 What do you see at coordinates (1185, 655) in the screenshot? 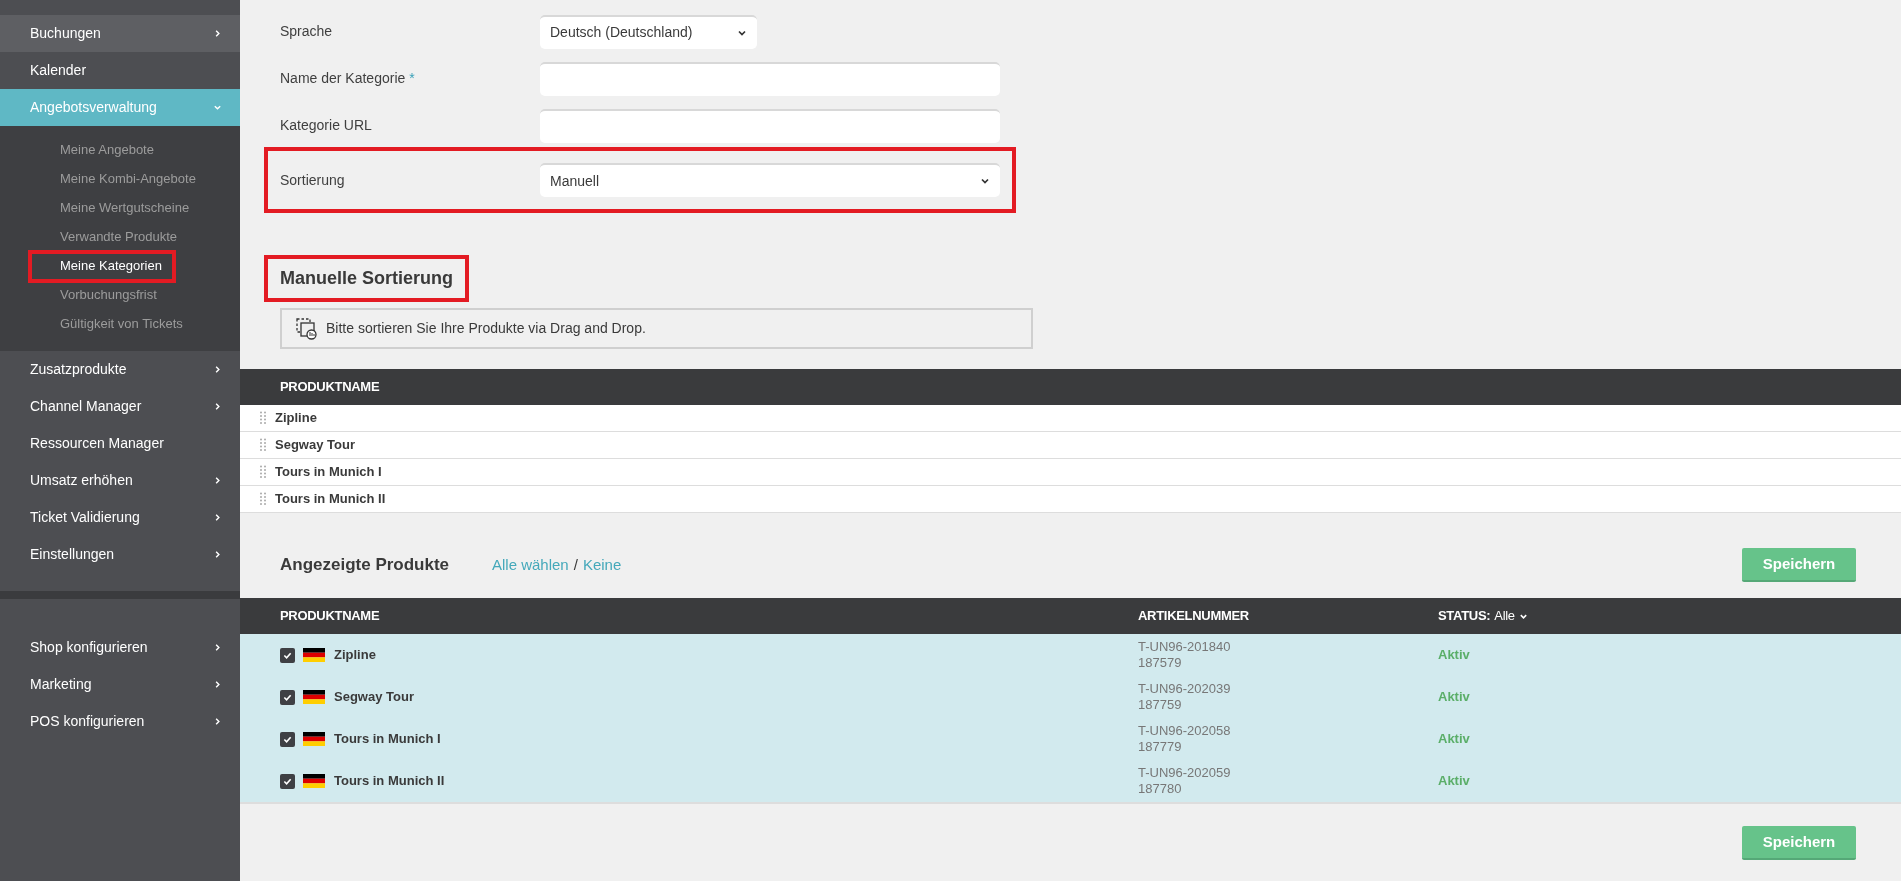
I see `article-number: T-UN96-201840 187579` at bounding box center [1185, 655].